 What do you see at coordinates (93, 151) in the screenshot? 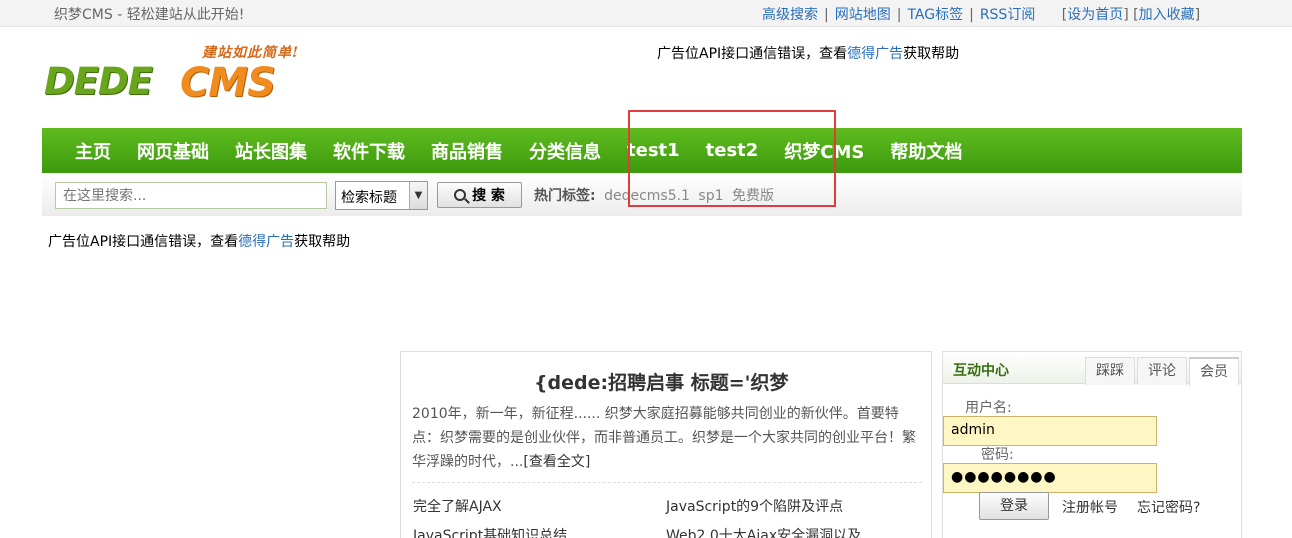
I see `nav-item-home: 主页` at bounding box center [93, 151].